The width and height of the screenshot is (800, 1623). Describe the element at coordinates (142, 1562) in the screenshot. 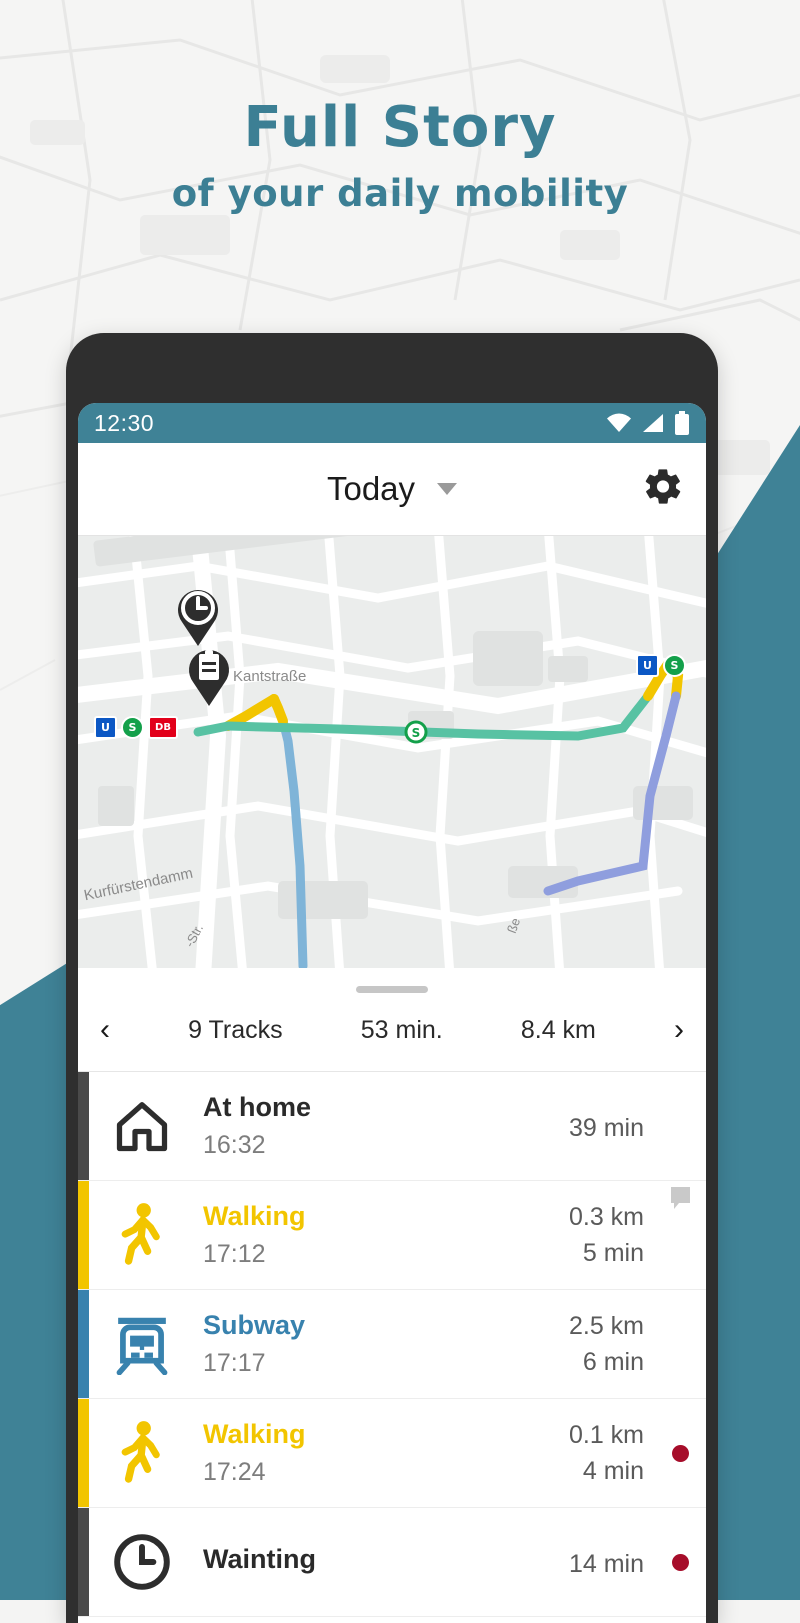

I see `clock-icon` at that location.